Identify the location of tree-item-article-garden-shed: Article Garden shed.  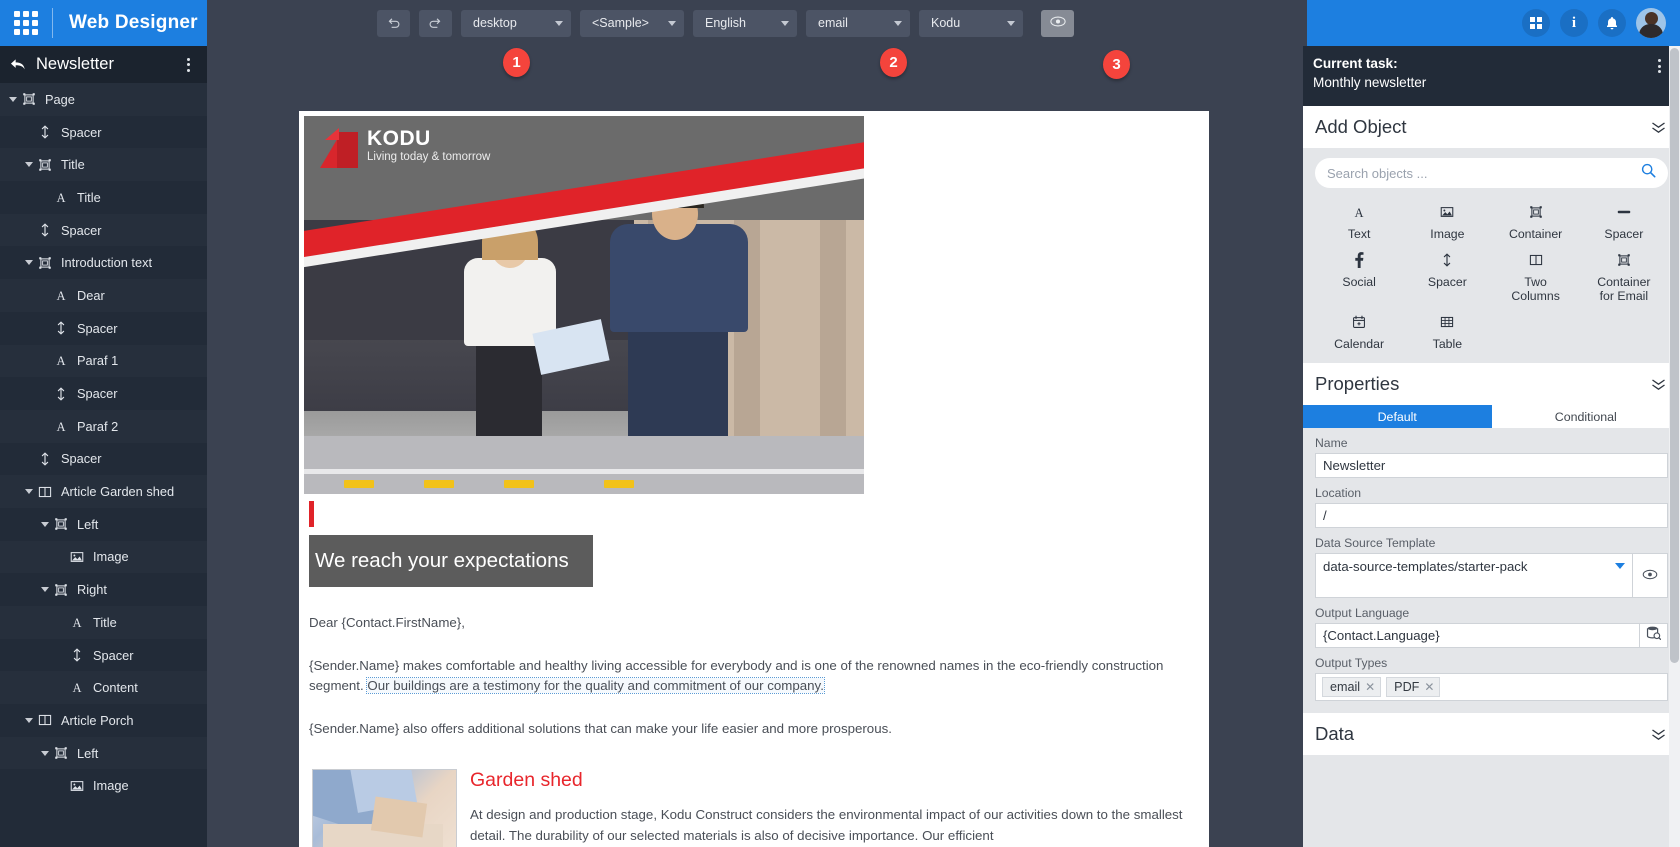
(103, 491).